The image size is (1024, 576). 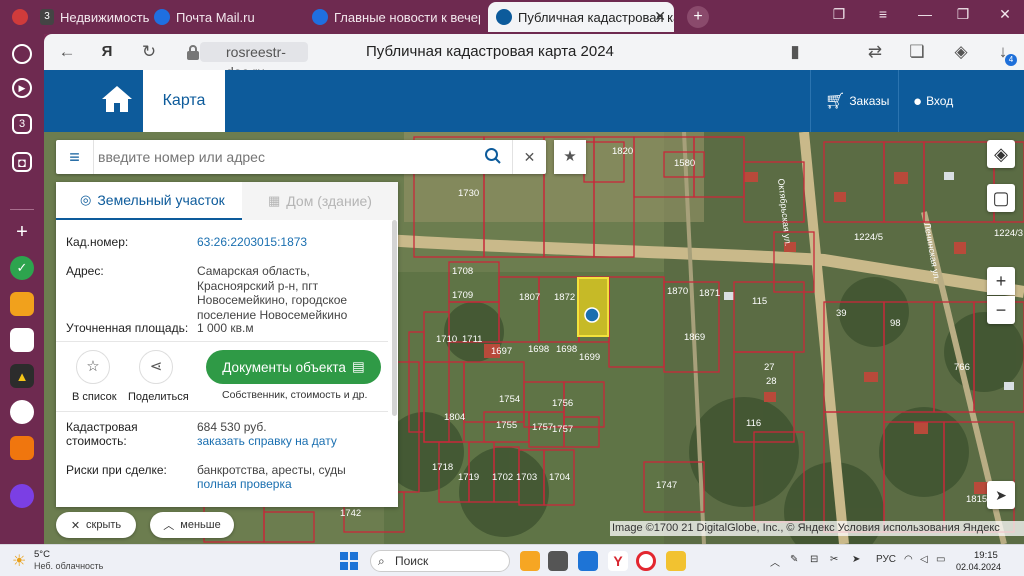 What do you see at coordinates (22, 209) in the screenshot?
I see `rail-divider` at bounding box center [22, 209].